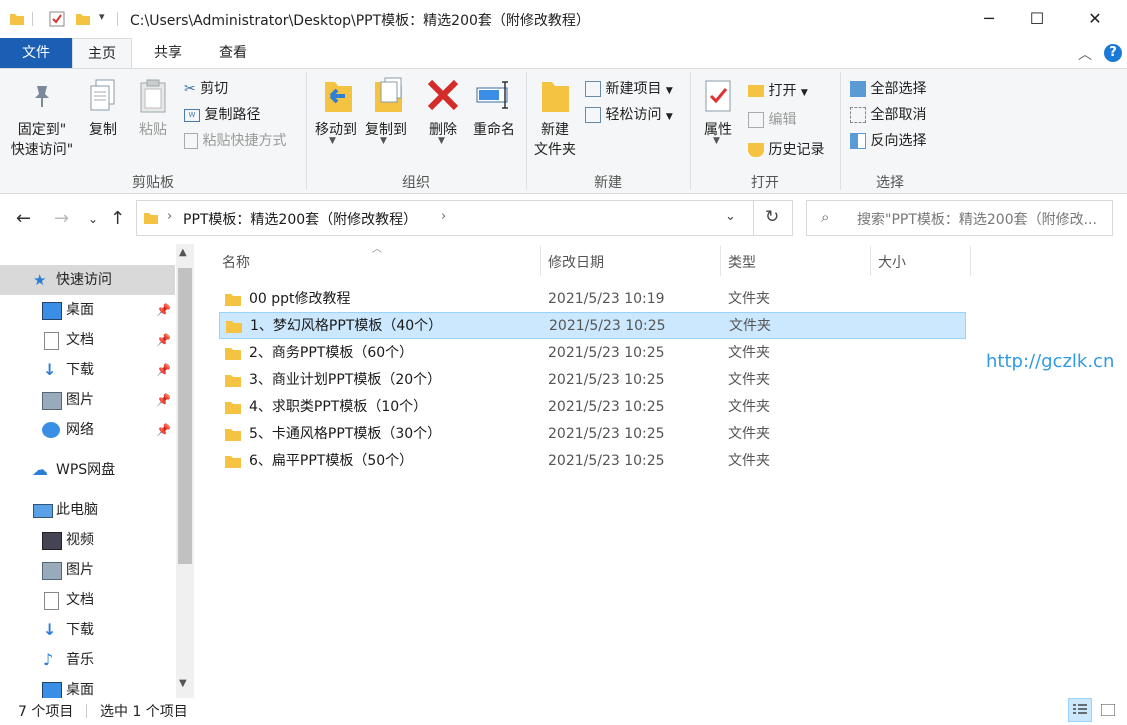  Describe the element at coordinates (57, 19) in the screenshot. I see `properties-icon` at that location.